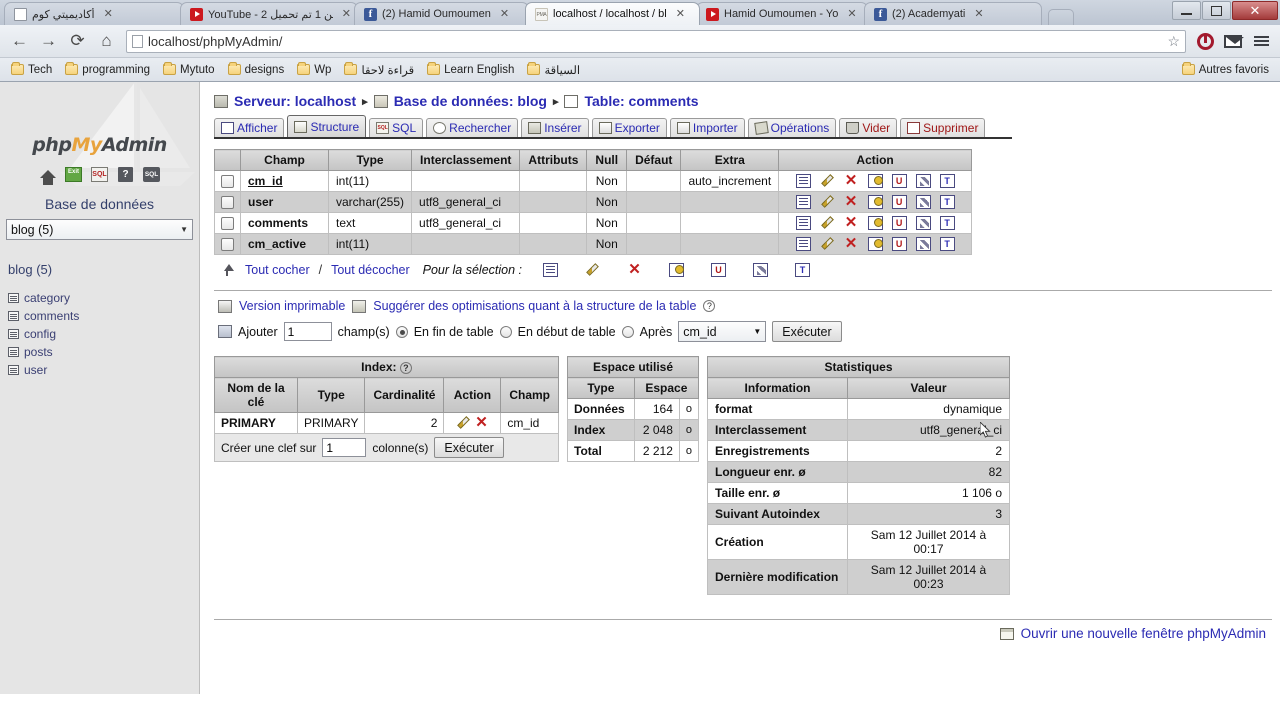 This screenshot has width=1280, height=720. What do you see at coordinates (106, 41) in the screenshot?
I see `home-icon: ⌂` at bounding box center [106, 41].